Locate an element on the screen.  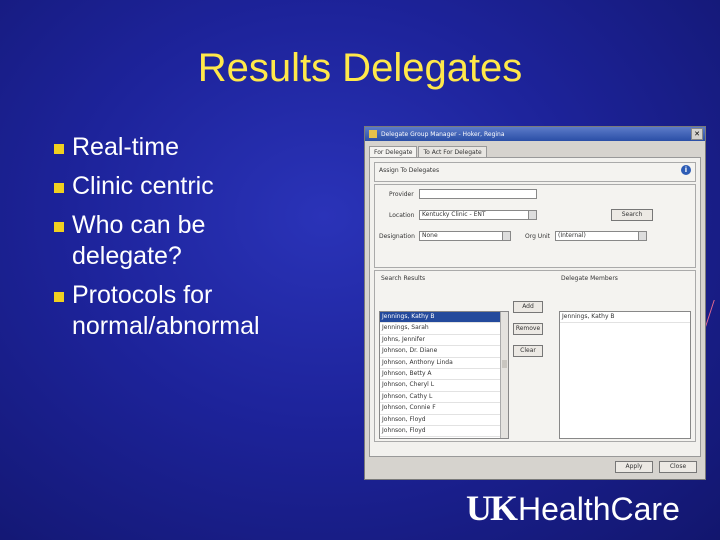
list-item: Johns, Jennifer is located at coordinates (444, 341).